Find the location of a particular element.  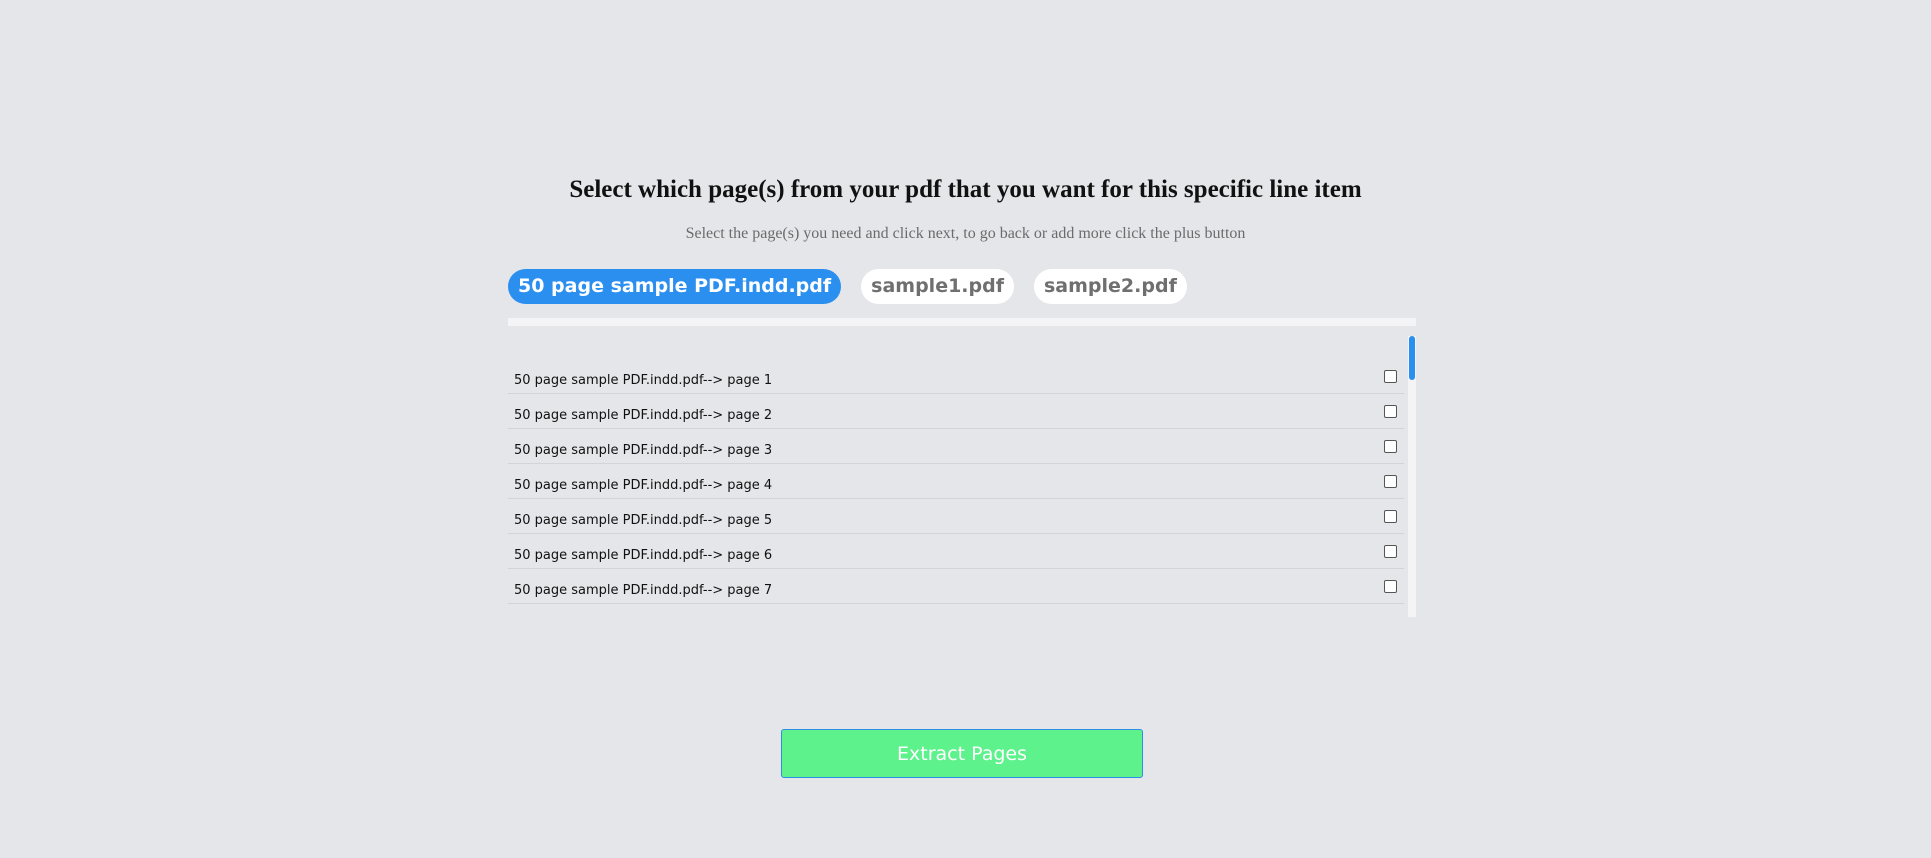

page-label: 50 page sample PDF.indd.pdf--> page 7 is located at coordinates (643, 590).